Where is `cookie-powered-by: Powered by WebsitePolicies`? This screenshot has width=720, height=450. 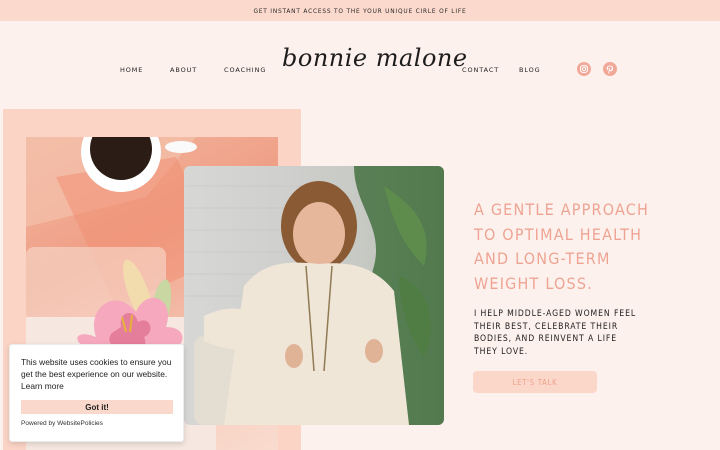 cookie-powered-by: Powered by WebsitePolicies is located at coordinates (62, 423).